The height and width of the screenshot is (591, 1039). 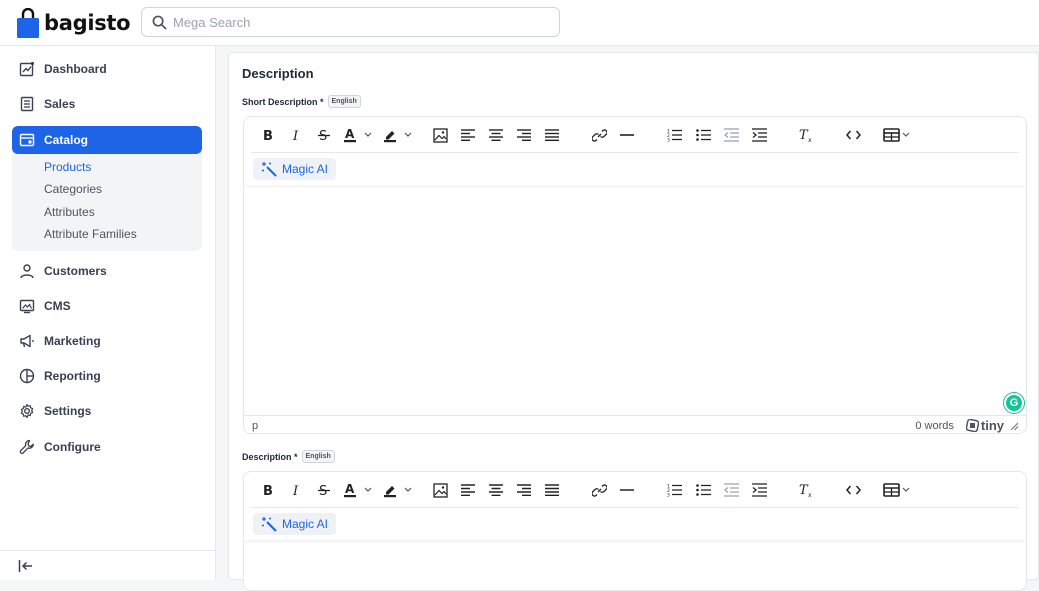 I want to click on sidebar-item-reporting: Reporting, so click(x=107, y=376).